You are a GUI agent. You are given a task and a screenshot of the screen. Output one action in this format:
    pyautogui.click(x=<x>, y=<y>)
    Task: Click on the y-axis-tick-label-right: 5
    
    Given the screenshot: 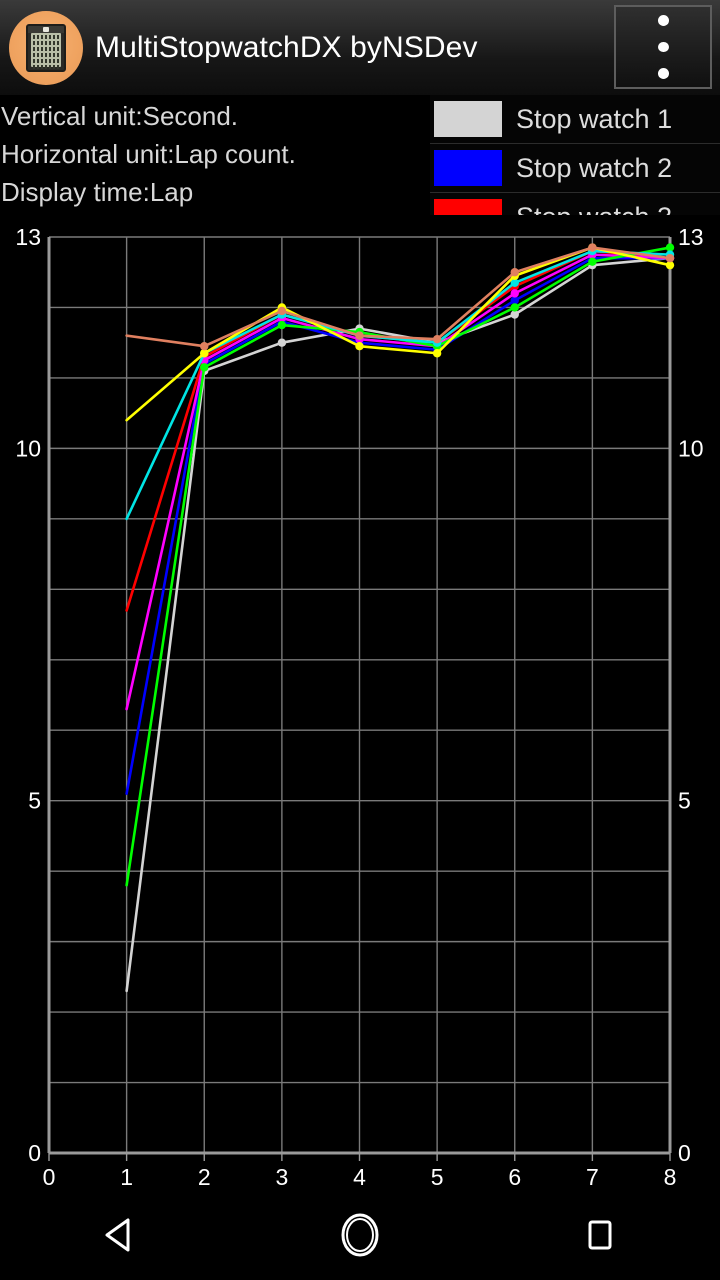 What is the action you would take?
    pyautogui.click(x=684, y=801)
    